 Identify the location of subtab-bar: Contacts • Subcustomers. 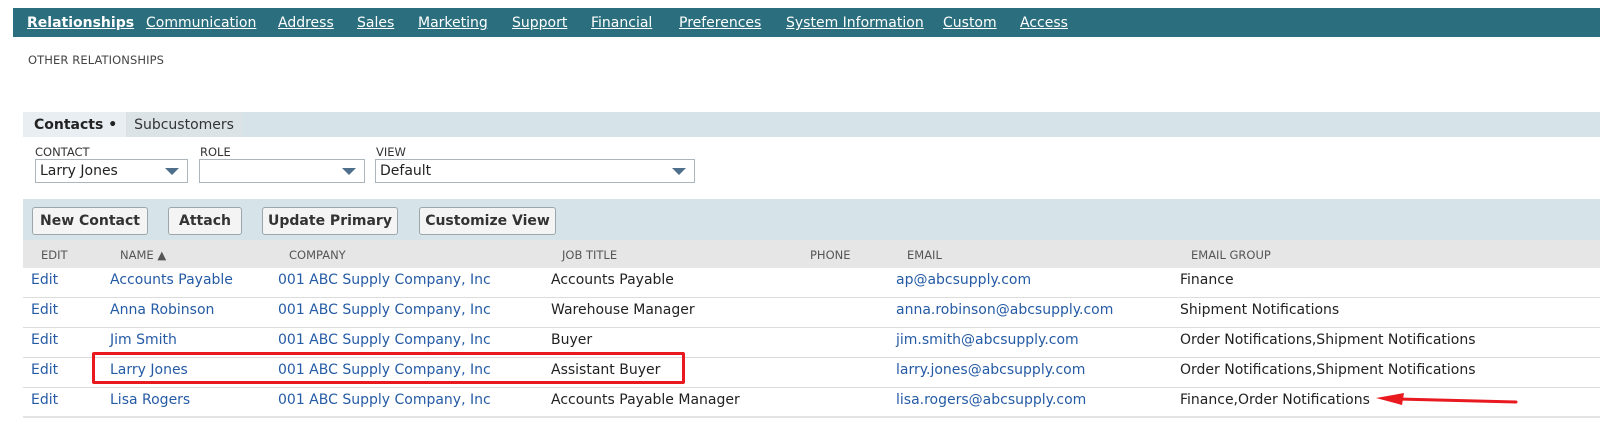
(811, 124).